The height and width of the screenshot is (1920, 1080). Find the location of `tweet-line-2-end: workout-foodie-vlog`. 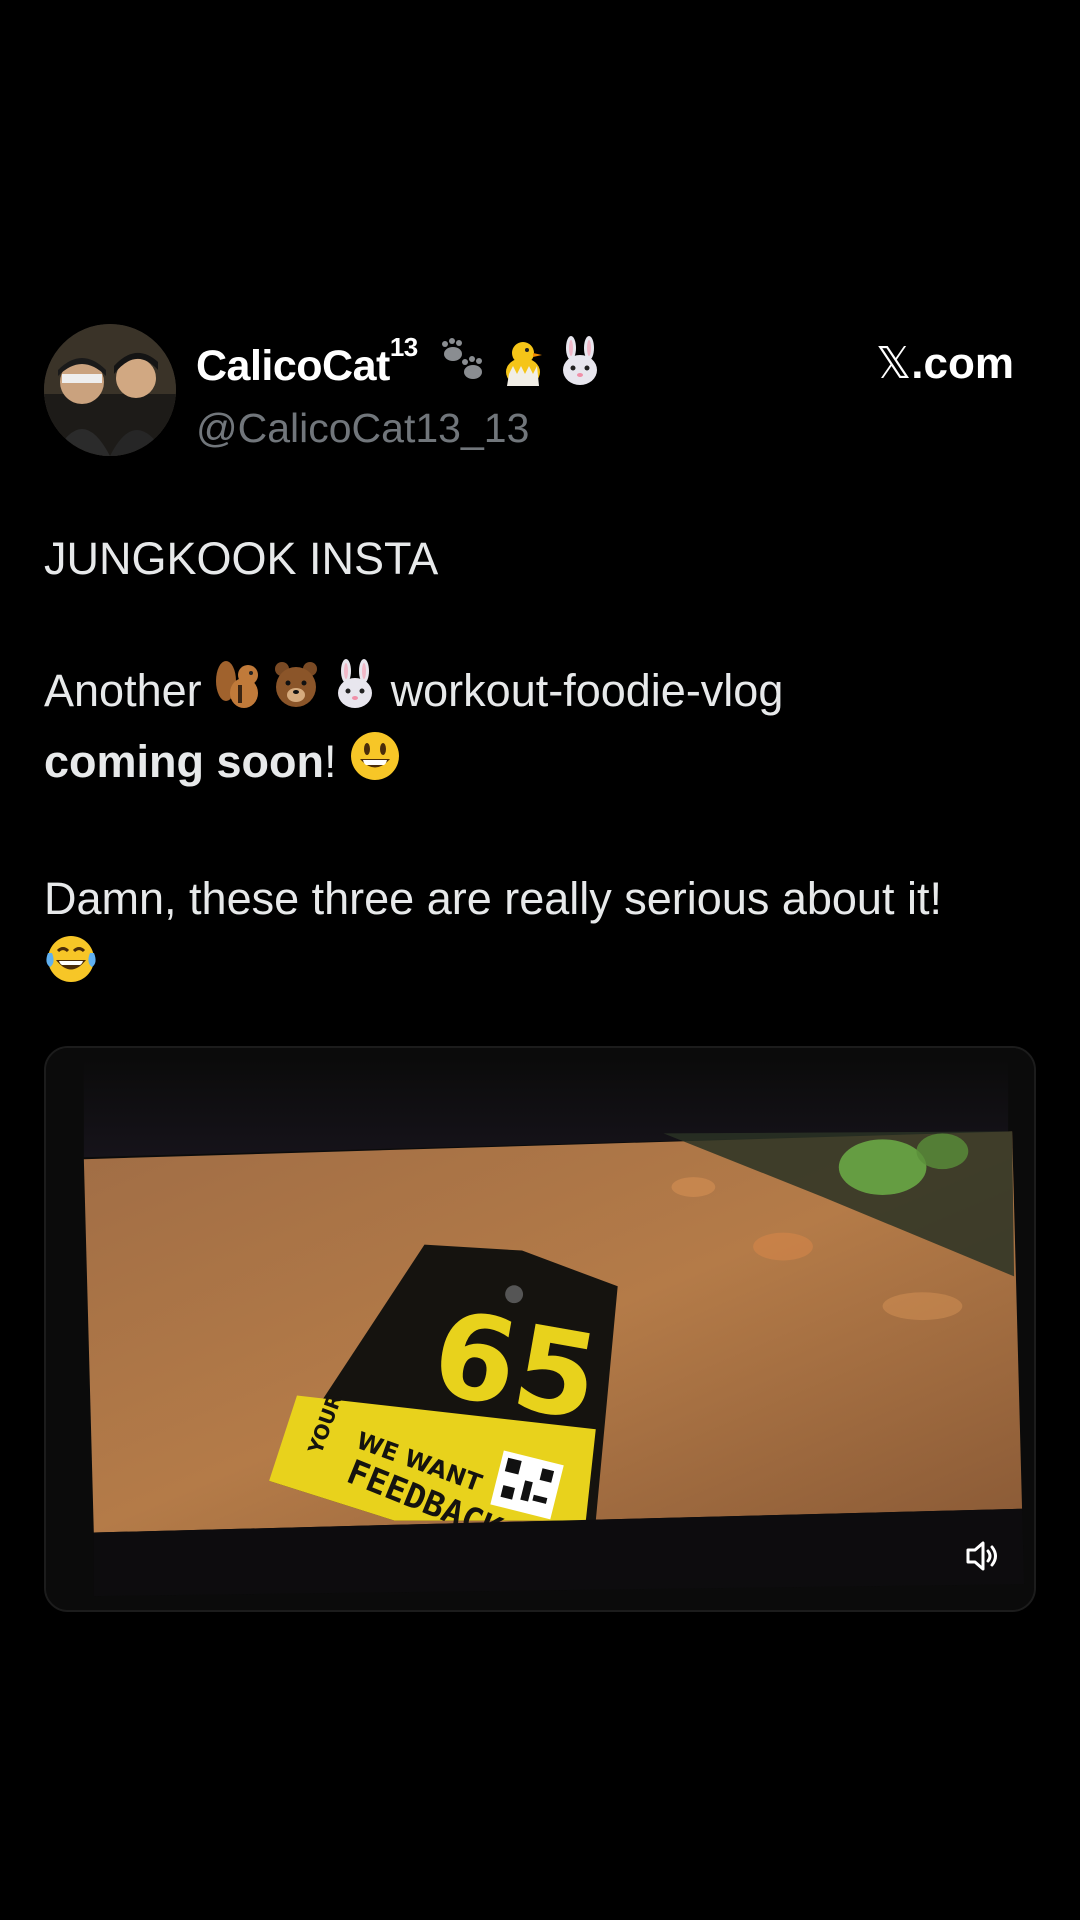

tweet-line-2-end: workout-foodie-vlog is located at coordinates (587, 690).